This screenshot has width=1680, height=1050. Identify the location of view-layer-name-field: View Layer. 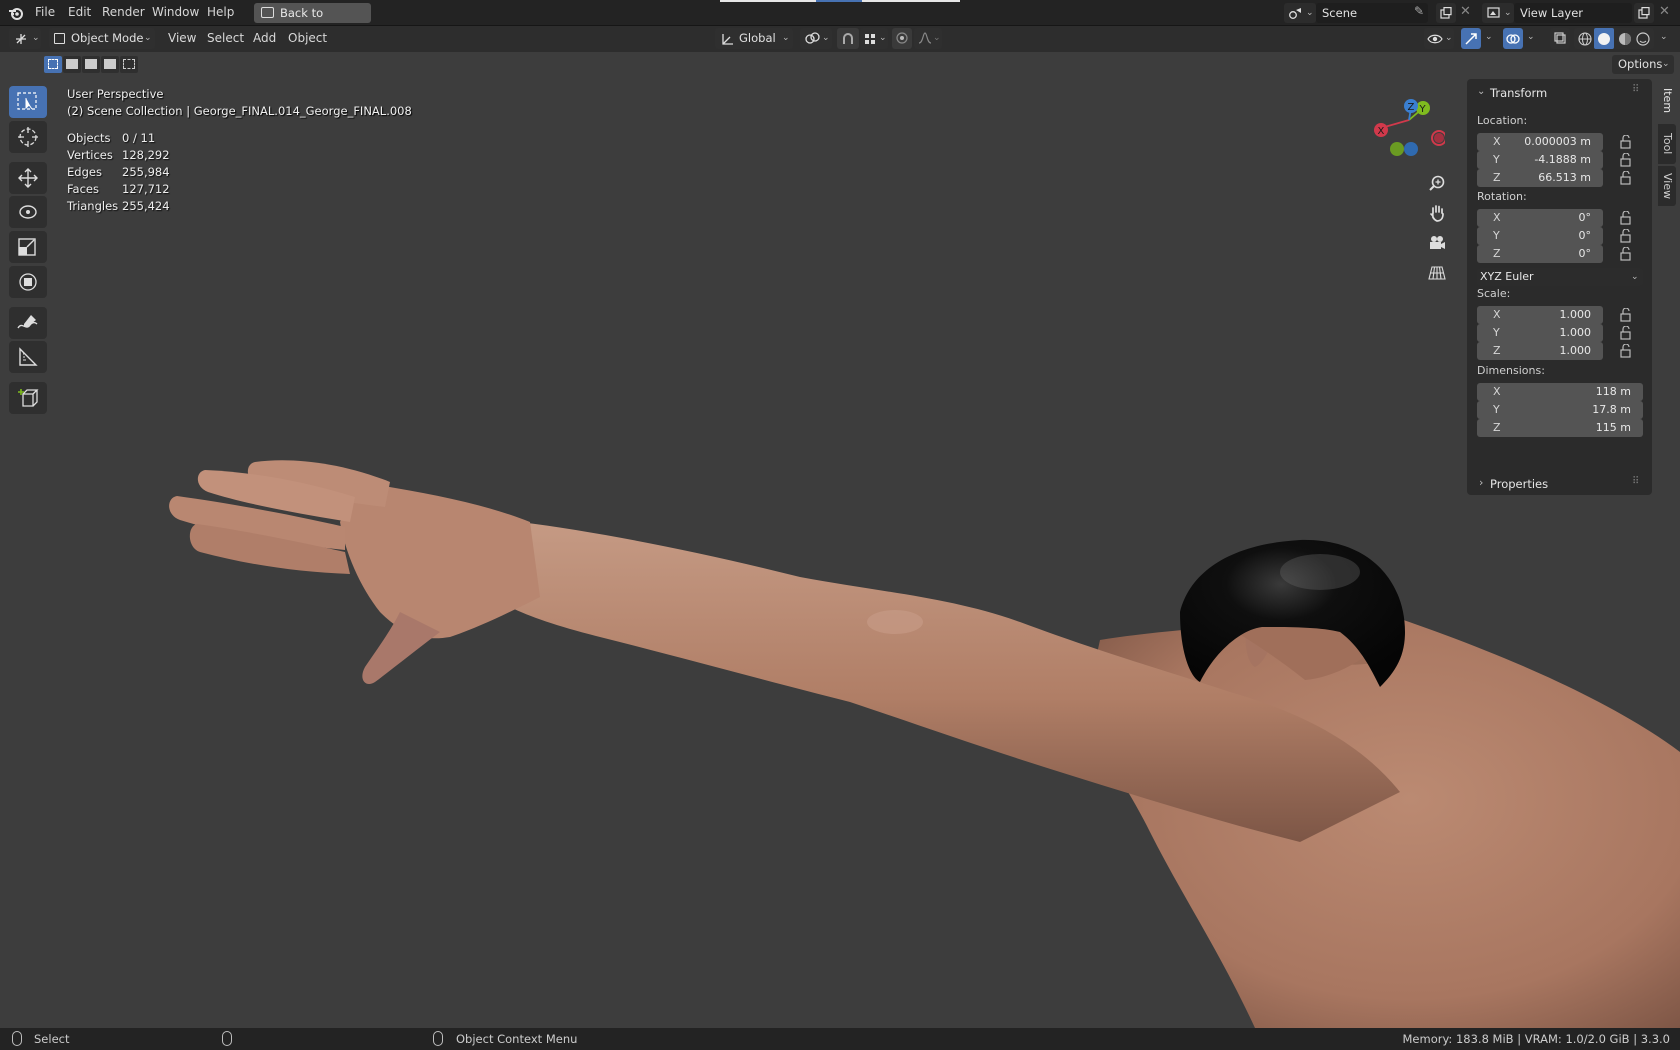
(1573, 13).